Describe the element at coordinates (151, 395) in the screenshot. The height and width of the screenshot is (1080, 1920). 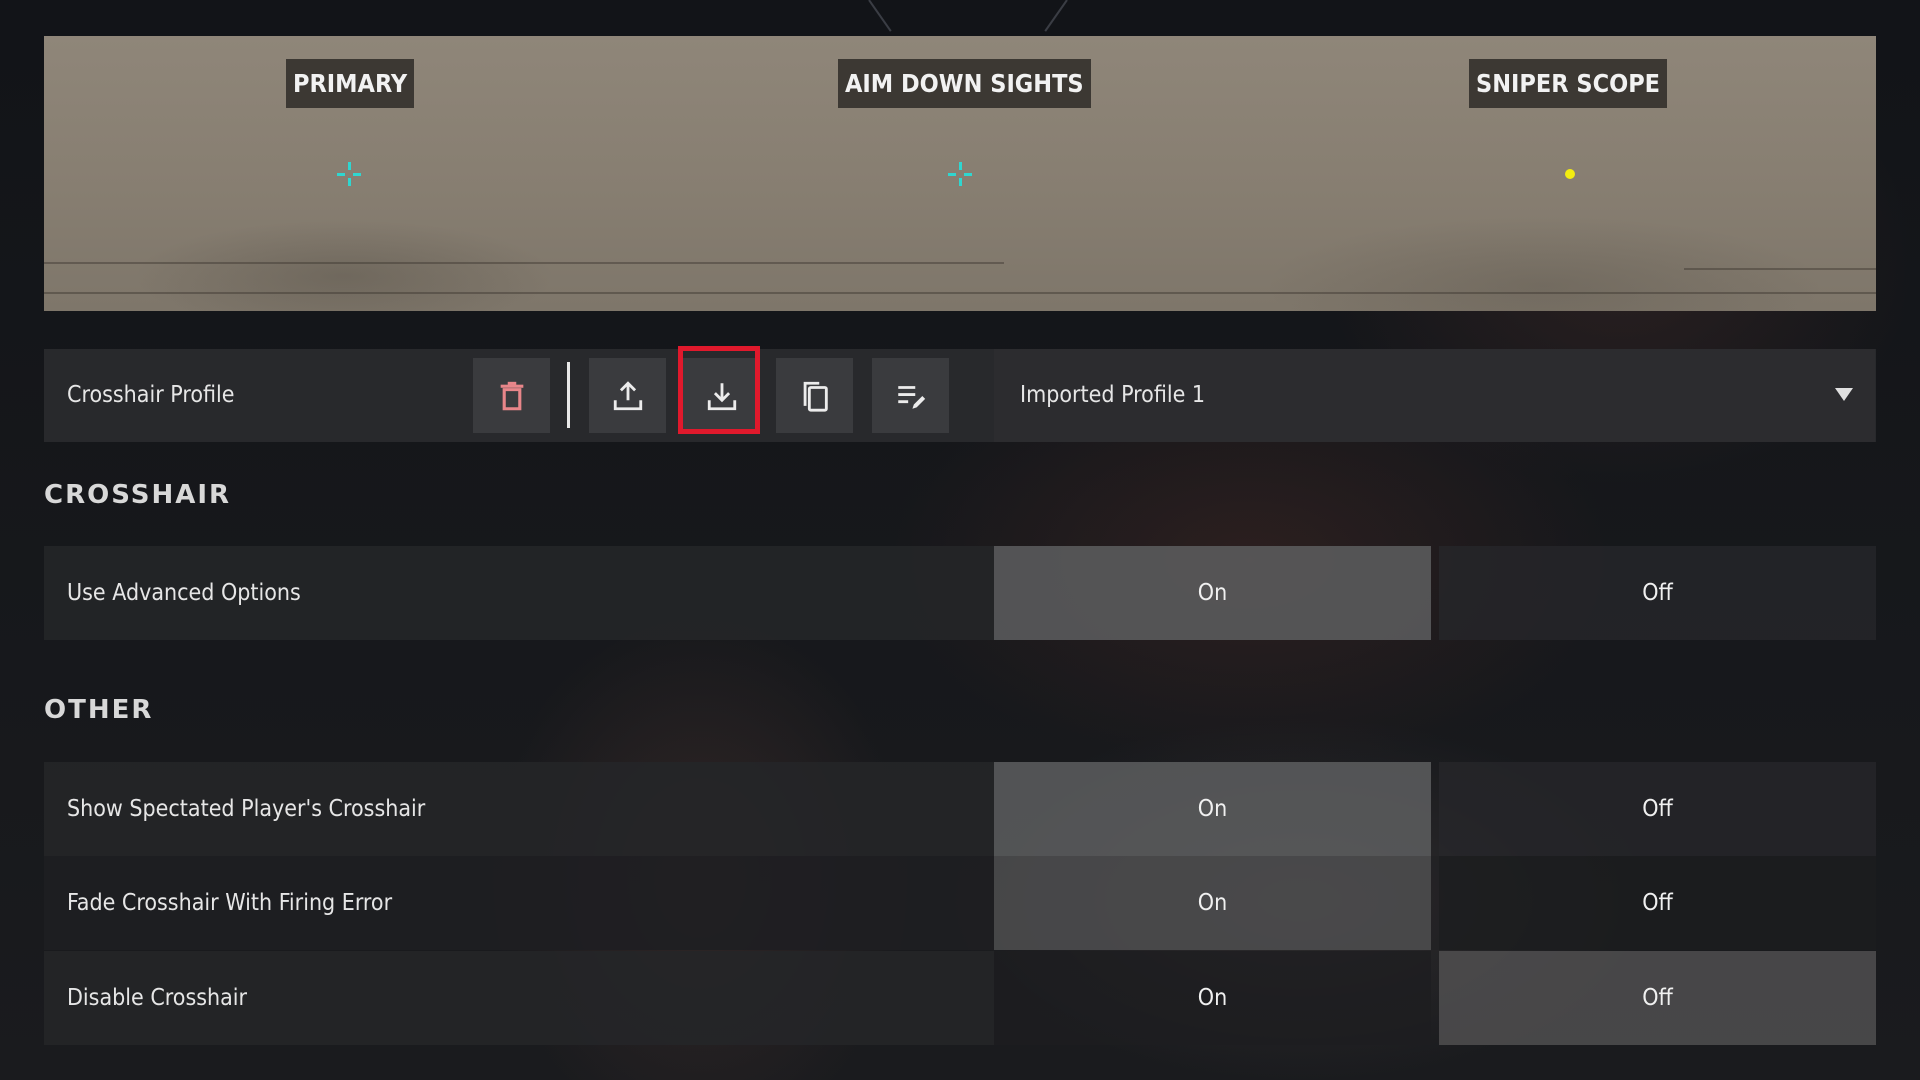
I see `crosshair-profile-label: Crosshair Profile` at that location.